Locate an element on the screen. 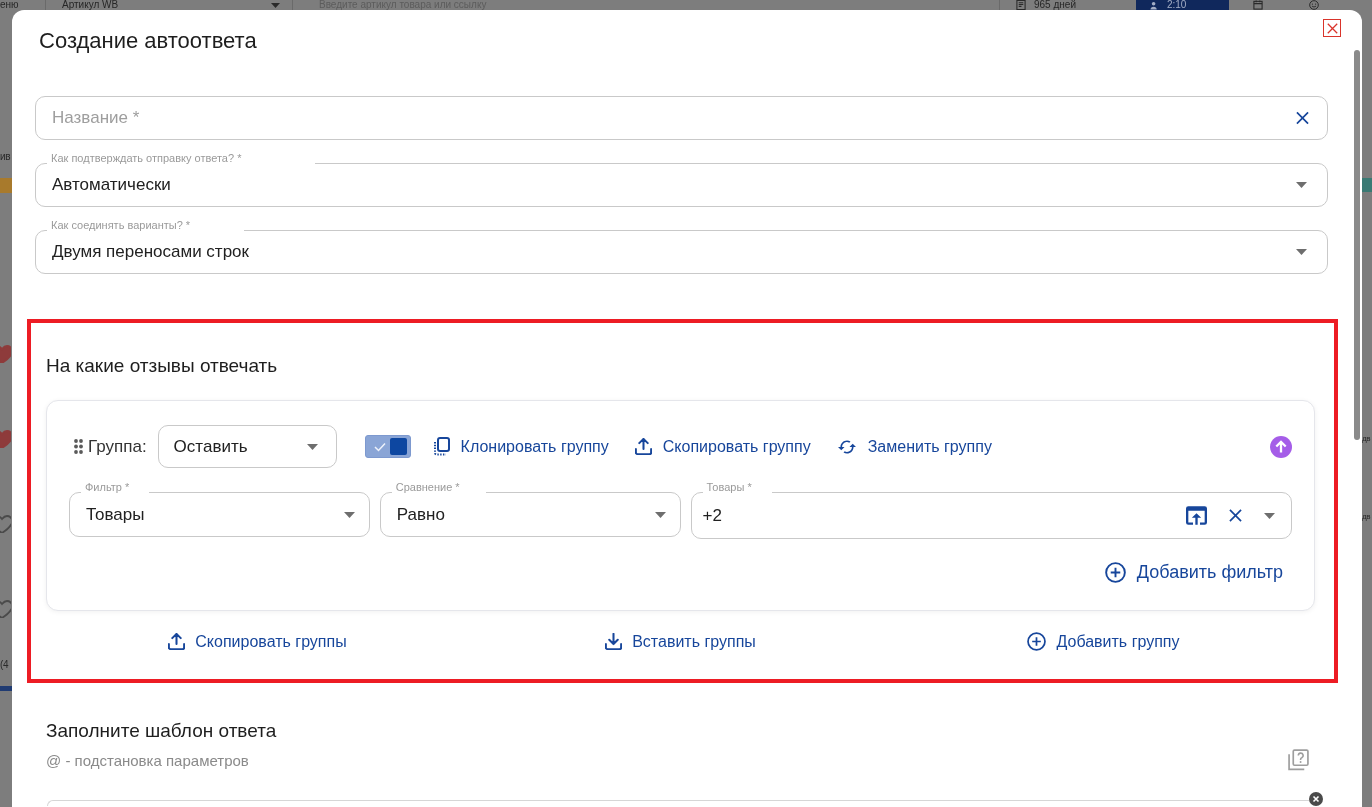 This screenshot has width=1372, height=807. select-field: Автоматически is located at coordinates (681, 185).